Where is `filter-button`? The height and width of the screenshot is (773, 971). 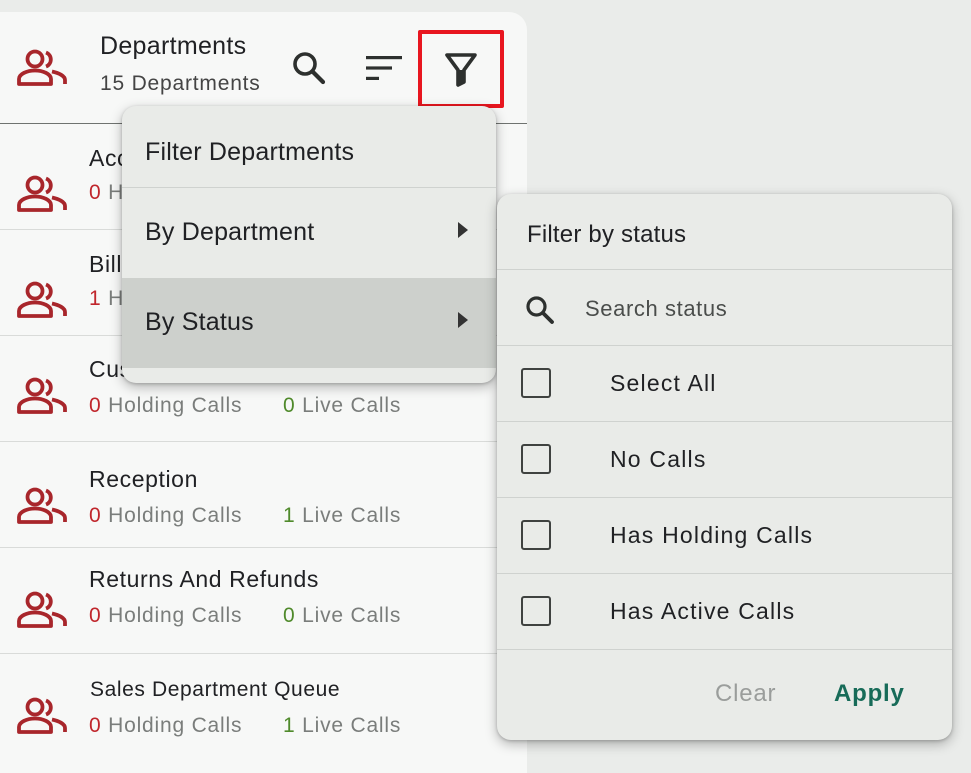 filter-button is located at coordinates (461, 69).